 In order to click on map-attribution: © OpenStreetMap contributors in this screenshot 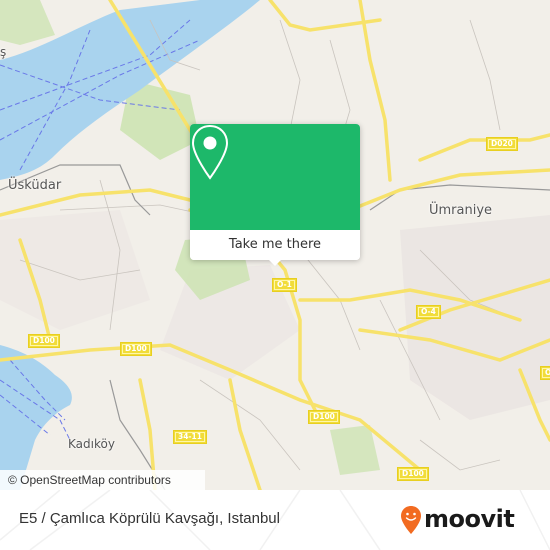, I will do `click(102, 480)`.